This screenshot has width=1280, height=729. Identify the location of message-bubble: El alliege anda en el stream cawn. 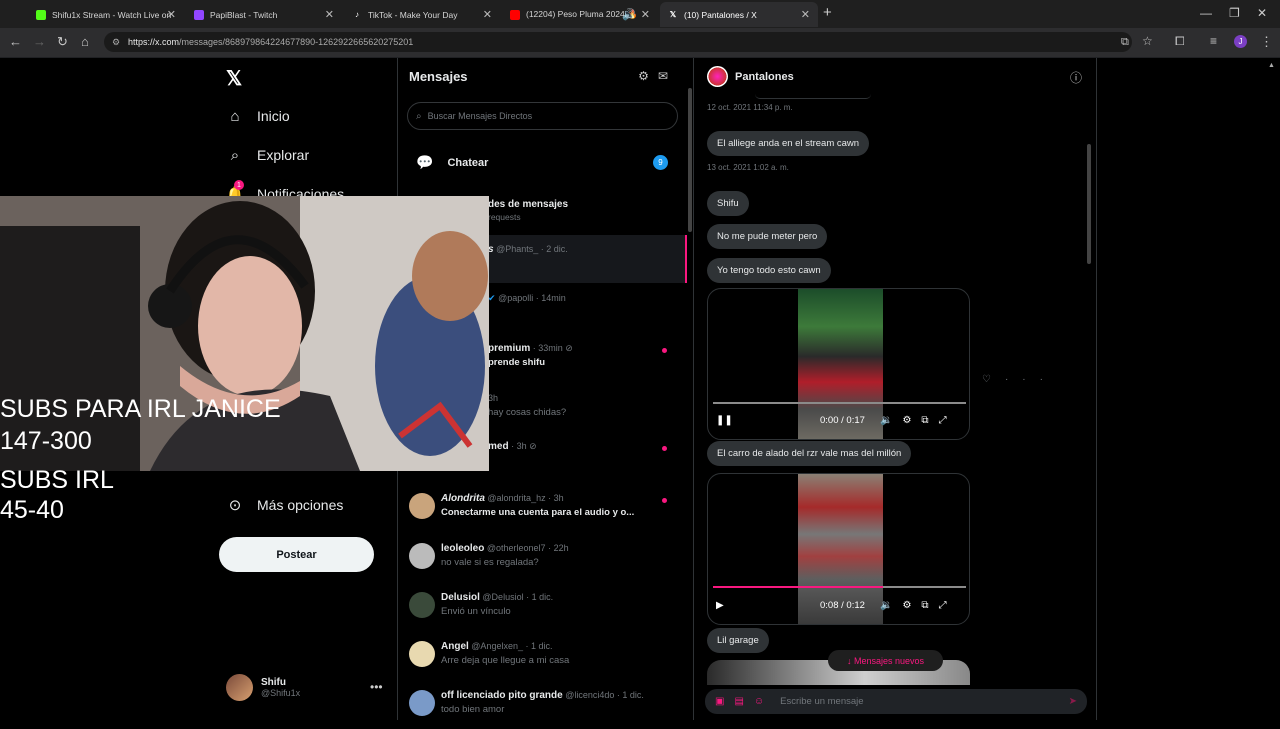
(788, 143).